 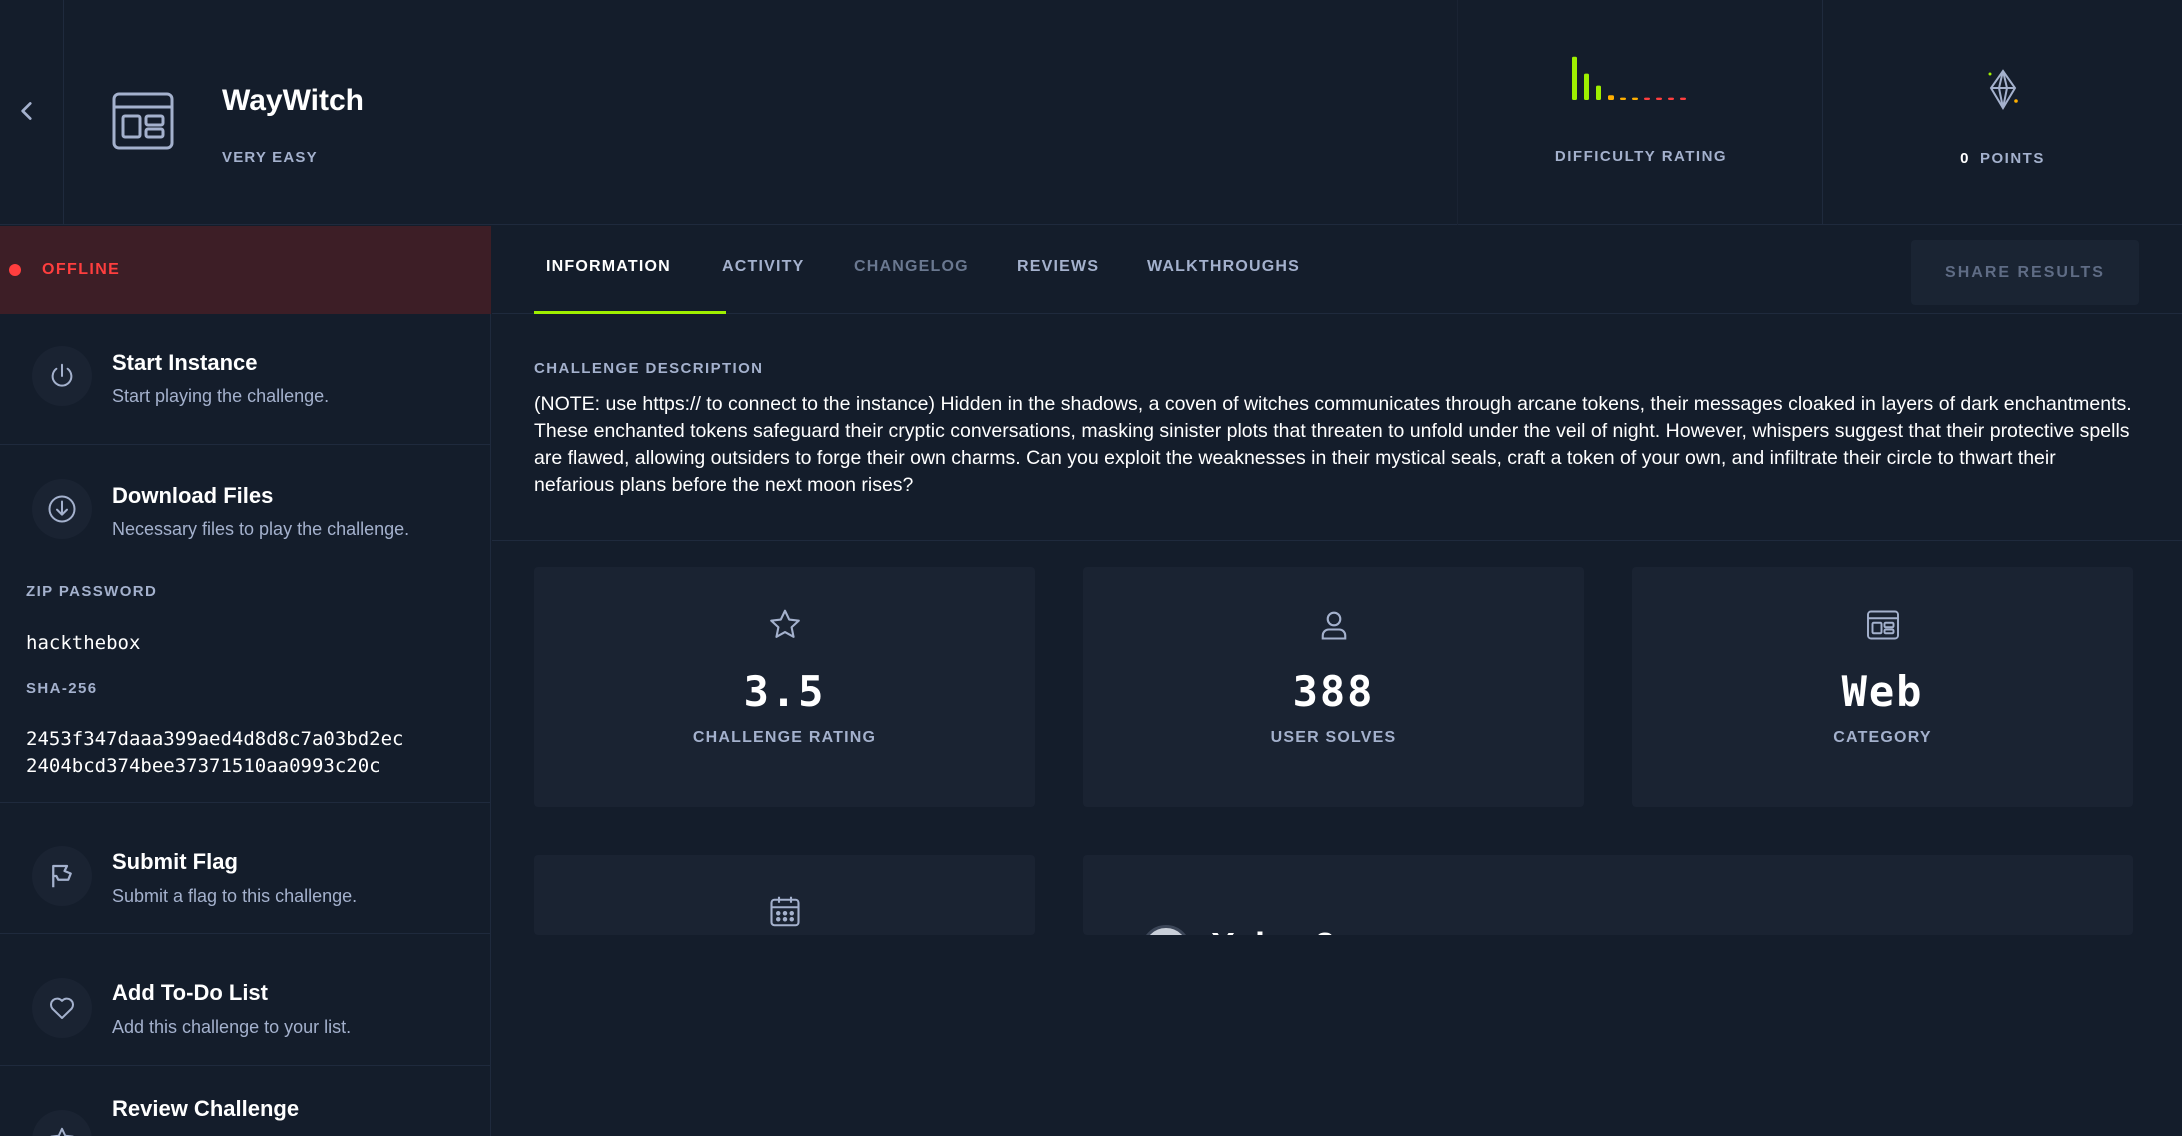 I want to click on sha-label: SHA-256, so click(x=62, y=688).